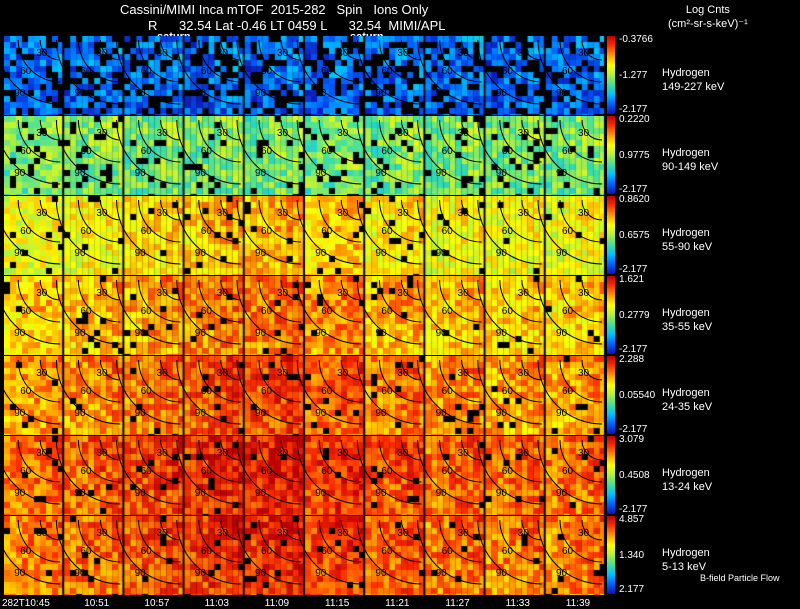 This screenshot has height=609, width=800. What do you see at coordinates (634, 199) in the screenshot?
I see `colorbar-max-label: 0.8620` at bounding box center [634, 199].